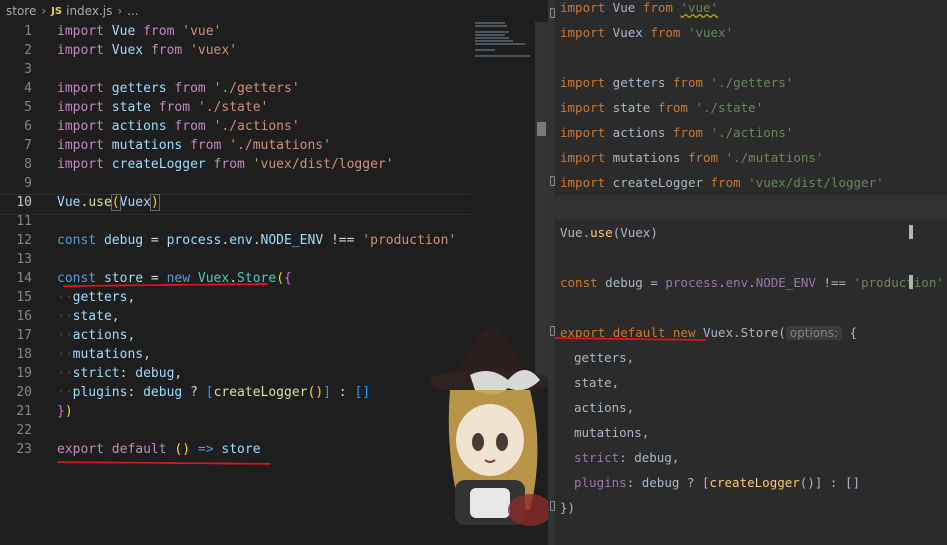 This screenshot has height=545, width=947. Describe the element at coordinates (96, 297) in the screenshot. I see `code-line: ··getters,` at that location.